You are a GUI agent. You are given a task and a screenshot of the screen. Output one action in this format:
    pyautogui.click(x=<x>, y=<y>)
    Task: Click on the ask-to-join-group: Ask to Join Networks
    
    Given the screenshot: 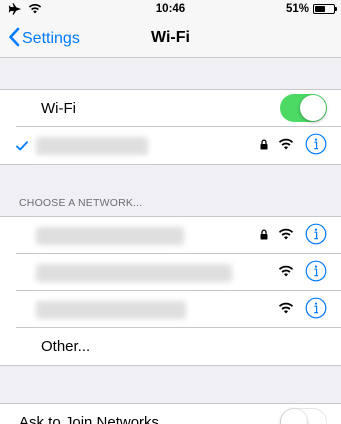 What is the action you would take?
    pyautogui.click(x=170, y=413)
    